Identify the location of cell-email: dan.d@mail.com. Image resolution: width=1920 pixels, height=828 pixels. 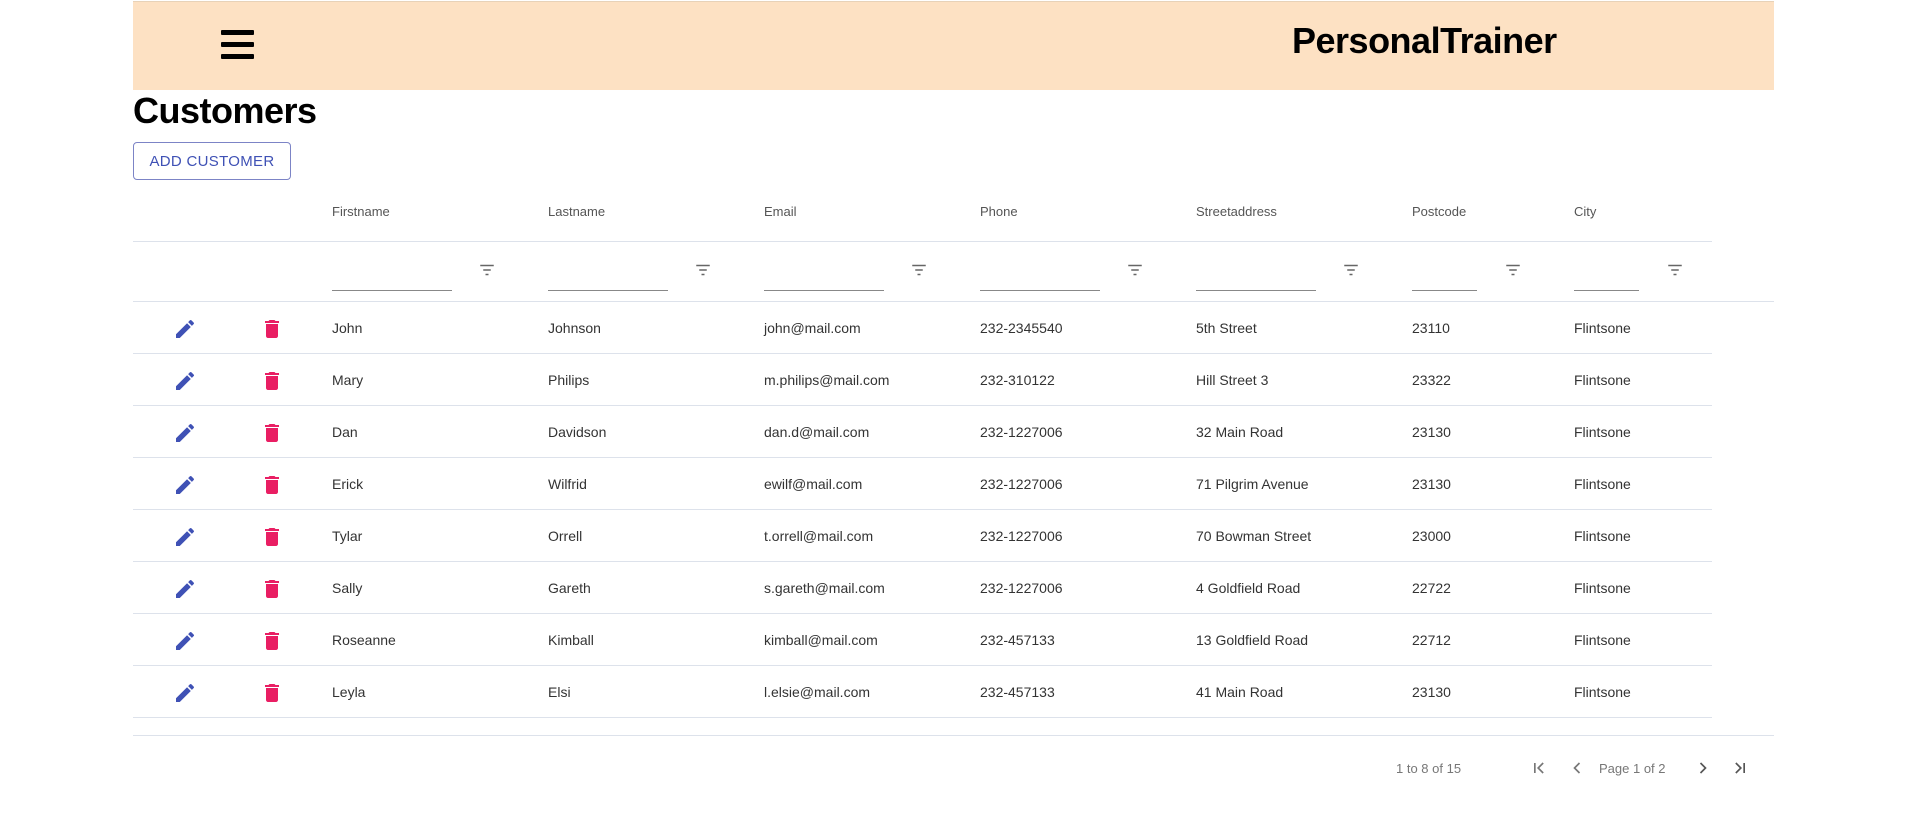
(817, 432).